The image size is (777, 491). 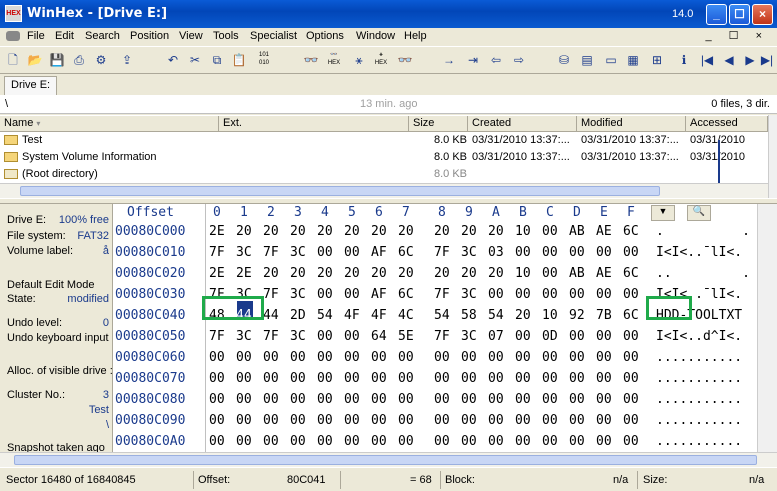 What do you see at coordinates (762, 14) in the screenshot?
I see `close-button: ×` at bounding box center [762, 14].